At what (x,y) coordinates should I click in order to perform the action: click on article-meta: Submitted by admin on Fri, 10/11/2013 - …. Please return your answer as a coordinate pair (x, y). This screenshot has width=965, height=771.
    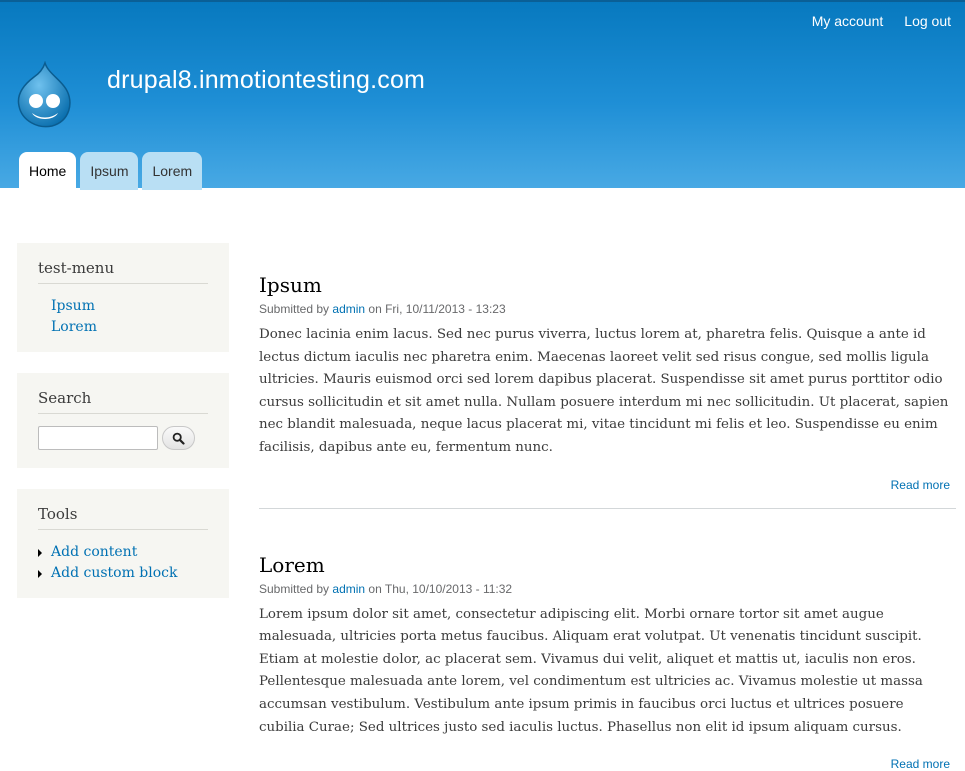
    Looking at the image, I should click on (607, 309).